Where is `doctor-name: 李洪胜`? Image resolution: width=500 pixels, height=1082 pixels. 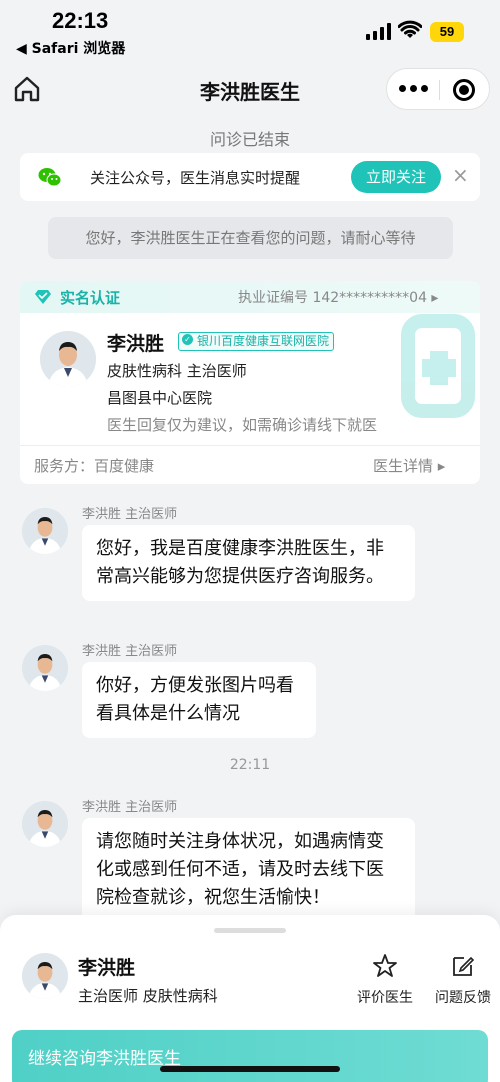 doctor-name: 李洪胜 is located at coordinates (136, 344).